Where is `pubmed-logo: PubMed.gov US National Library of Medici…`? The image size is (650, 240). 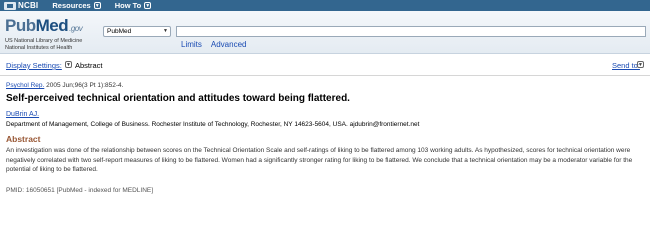 pubmed-logo: PubMed.gov US National Library of Medici… is located at coordinates (44, 33).